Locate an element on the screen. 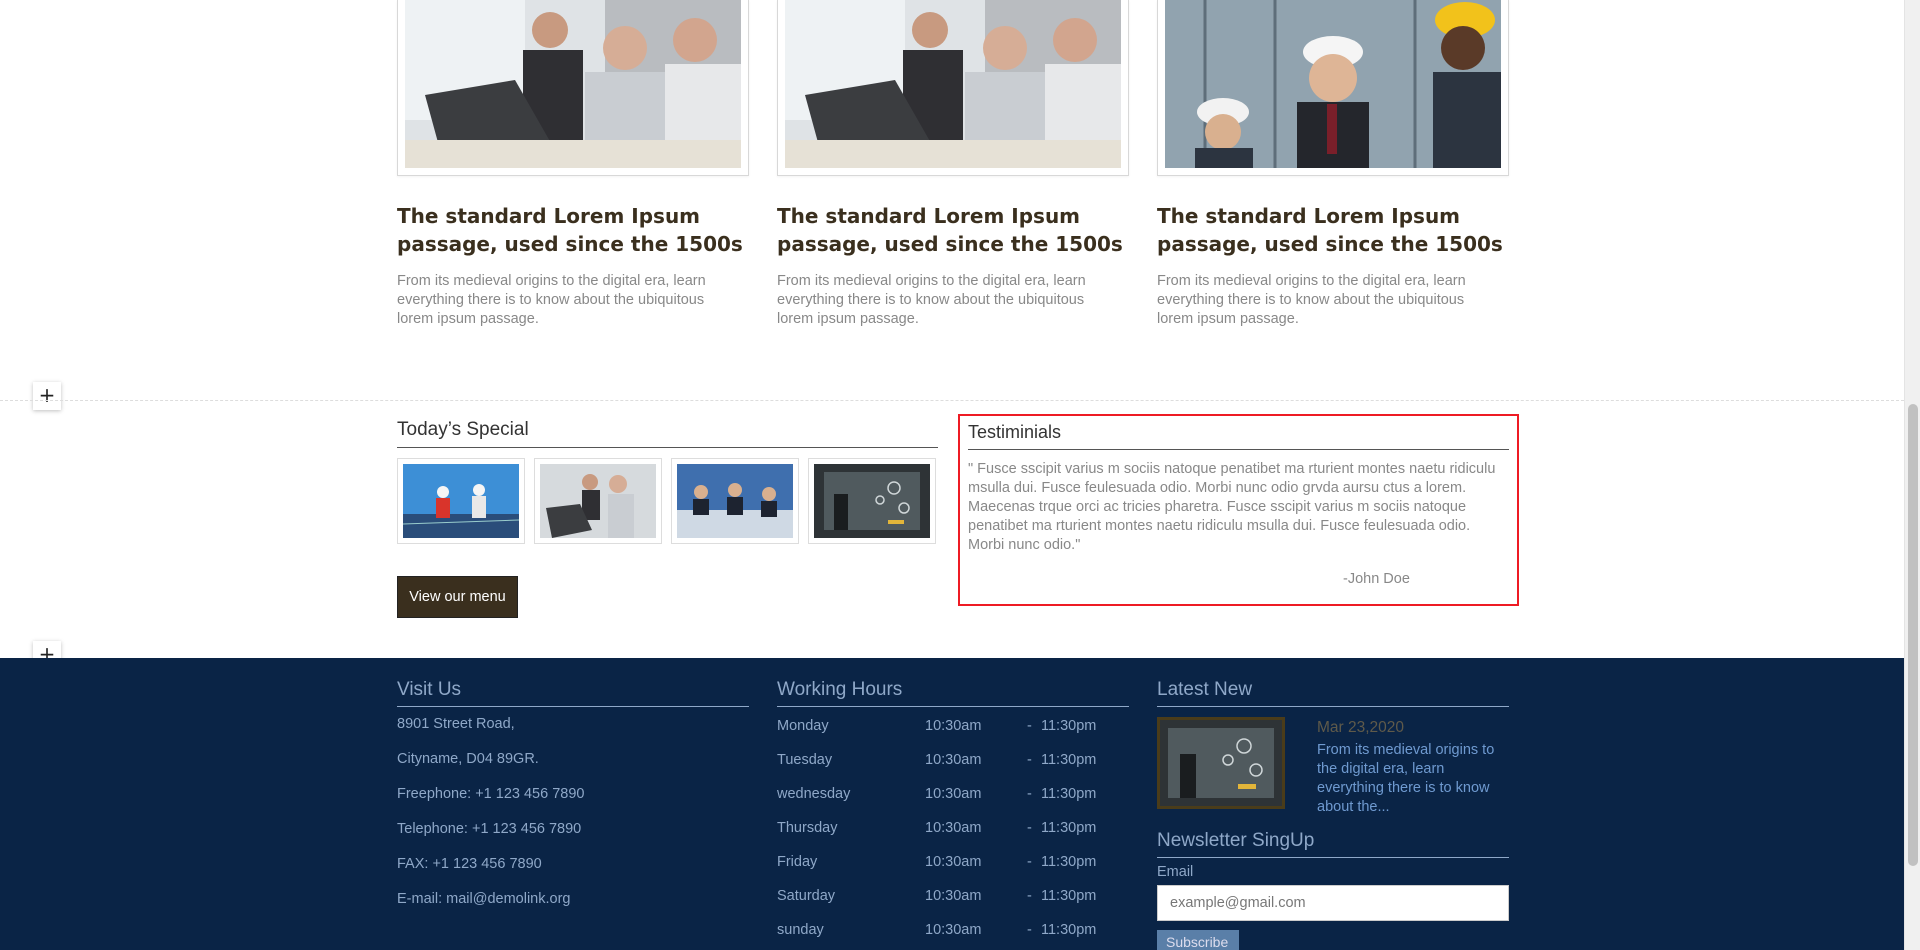 The height and width of the screenshot is (950, 1920). hours-day: sunday is located at coordinates (800, 930).